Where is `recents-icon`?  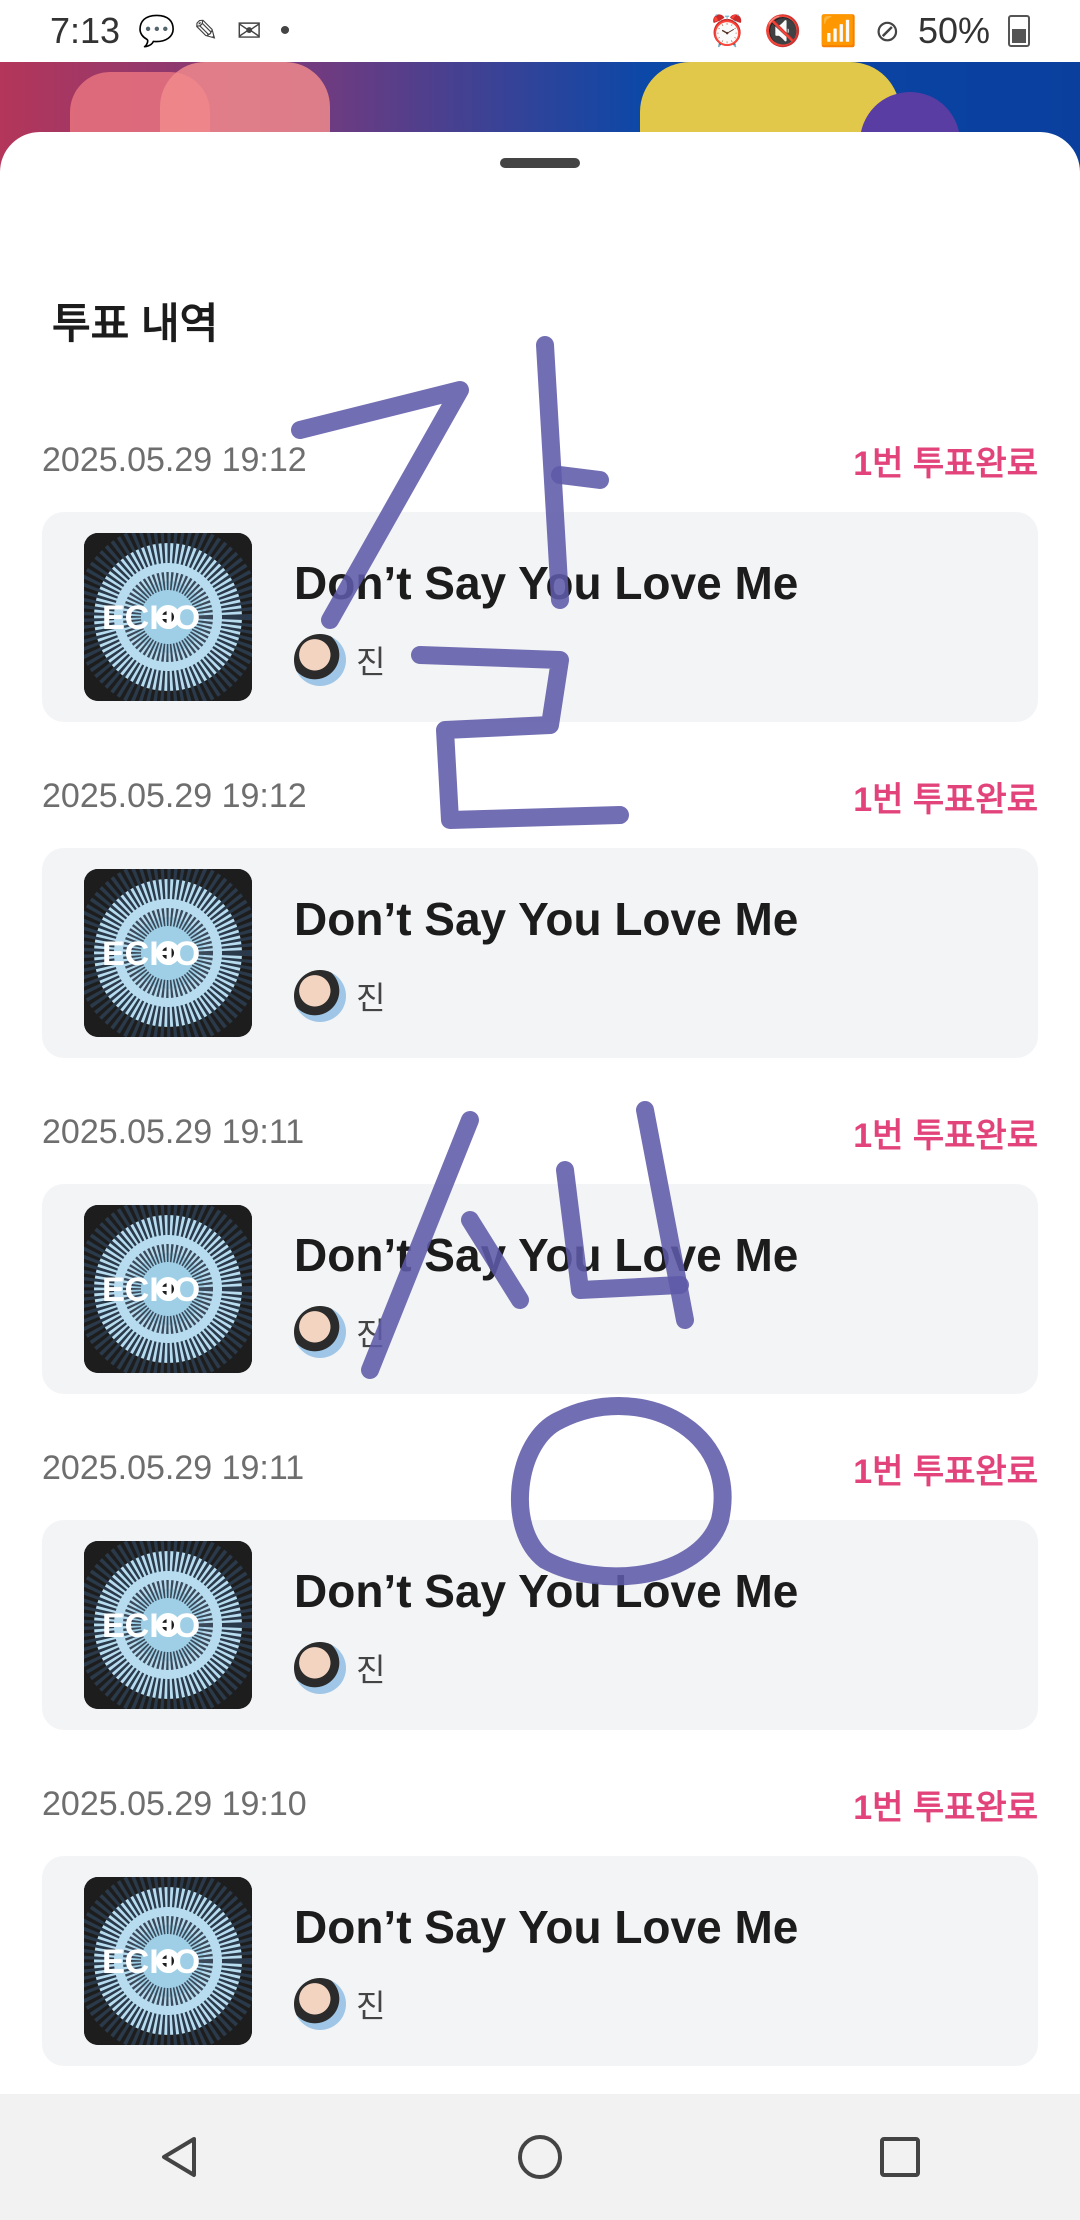 recents-icon is located at coordinates (900, 2157).